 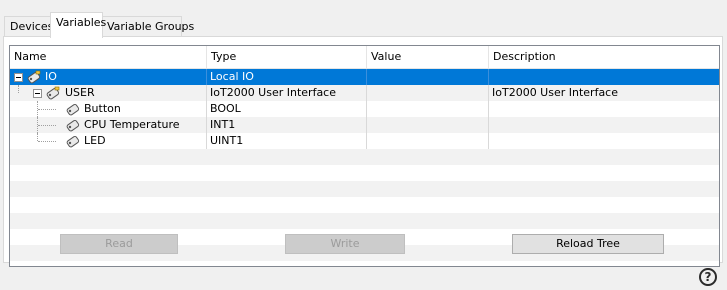 What do you see at coordinates (287, 109) in the screenshot?
I see `type-cell: BOOL` at bounding box center [287, 109].